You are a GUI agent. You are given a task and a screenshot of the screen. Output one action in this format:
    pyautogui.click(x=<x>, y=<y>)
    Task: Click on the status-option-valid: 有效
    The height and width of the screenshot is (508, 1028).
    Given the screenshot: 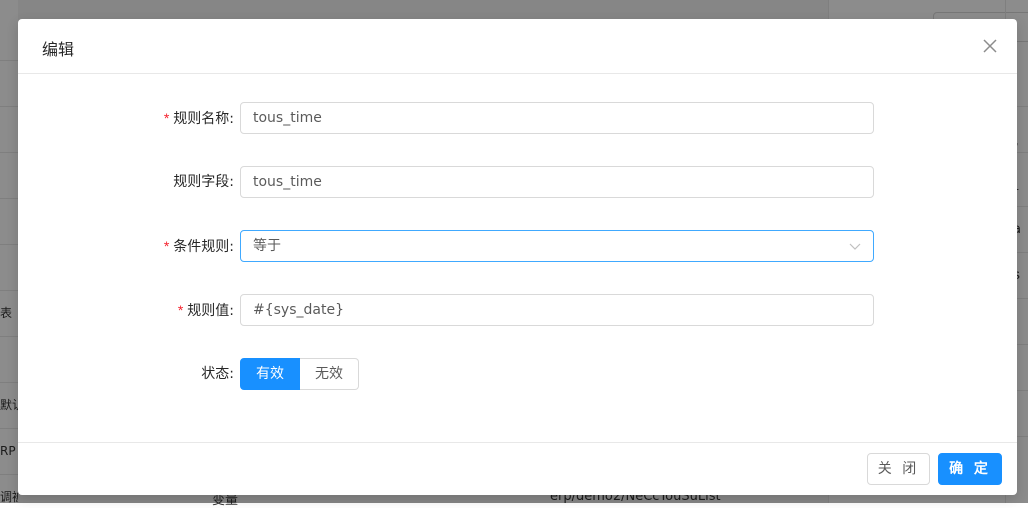 What is the action you would take?
    pyautogui.click(x=270, y=374)
    